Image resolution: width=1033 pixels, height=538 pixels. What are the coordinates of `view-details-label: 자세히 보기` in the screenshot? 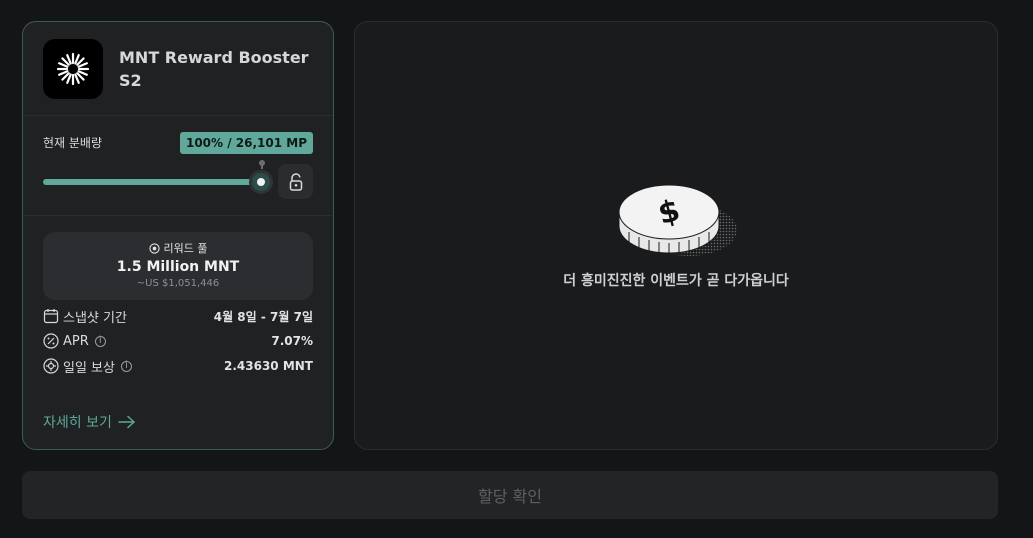 It's located at (77, 423).